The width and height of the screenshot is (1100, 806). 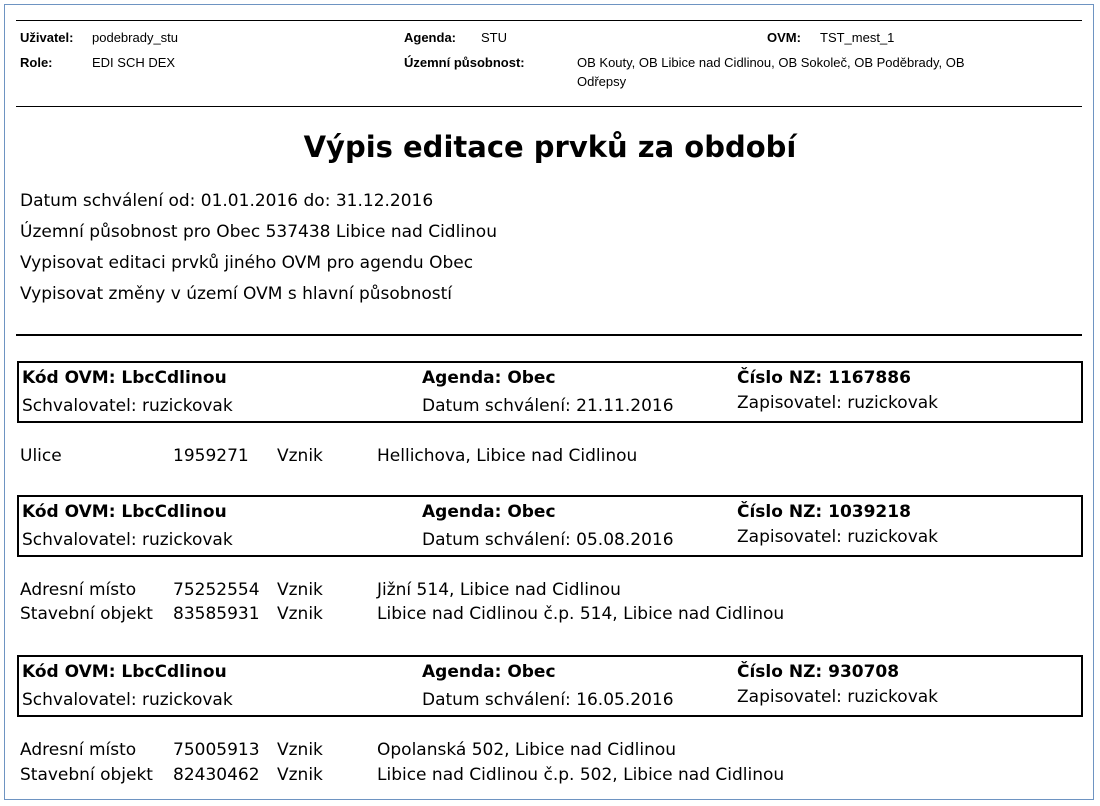 What do you see at coordinates (527, 750) in the screenshot?
I see `item-description: Opolanská 502, Libice nad Cidlinou` at bounding box center [527, 750].